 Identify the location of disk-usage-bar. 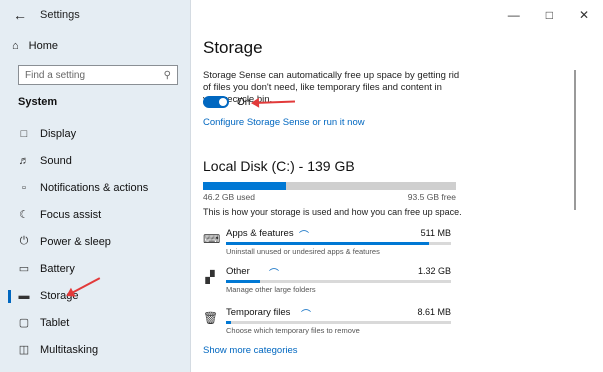
(329, 186).